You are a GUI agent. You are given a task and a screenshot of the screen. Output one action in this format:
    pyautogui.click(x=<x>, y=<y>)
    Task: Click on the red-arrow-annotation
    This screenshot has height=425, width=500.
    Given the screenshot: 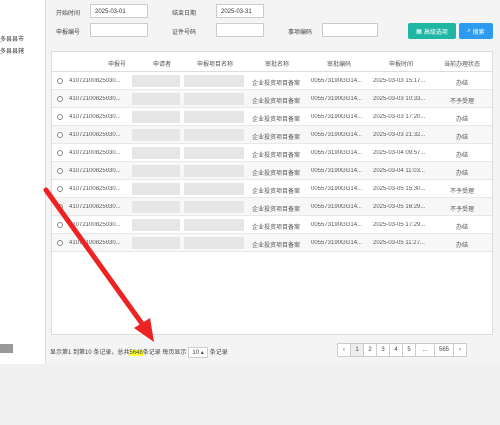 What is the action you would take?
    pyautogui.click(x=98, y=264)
    